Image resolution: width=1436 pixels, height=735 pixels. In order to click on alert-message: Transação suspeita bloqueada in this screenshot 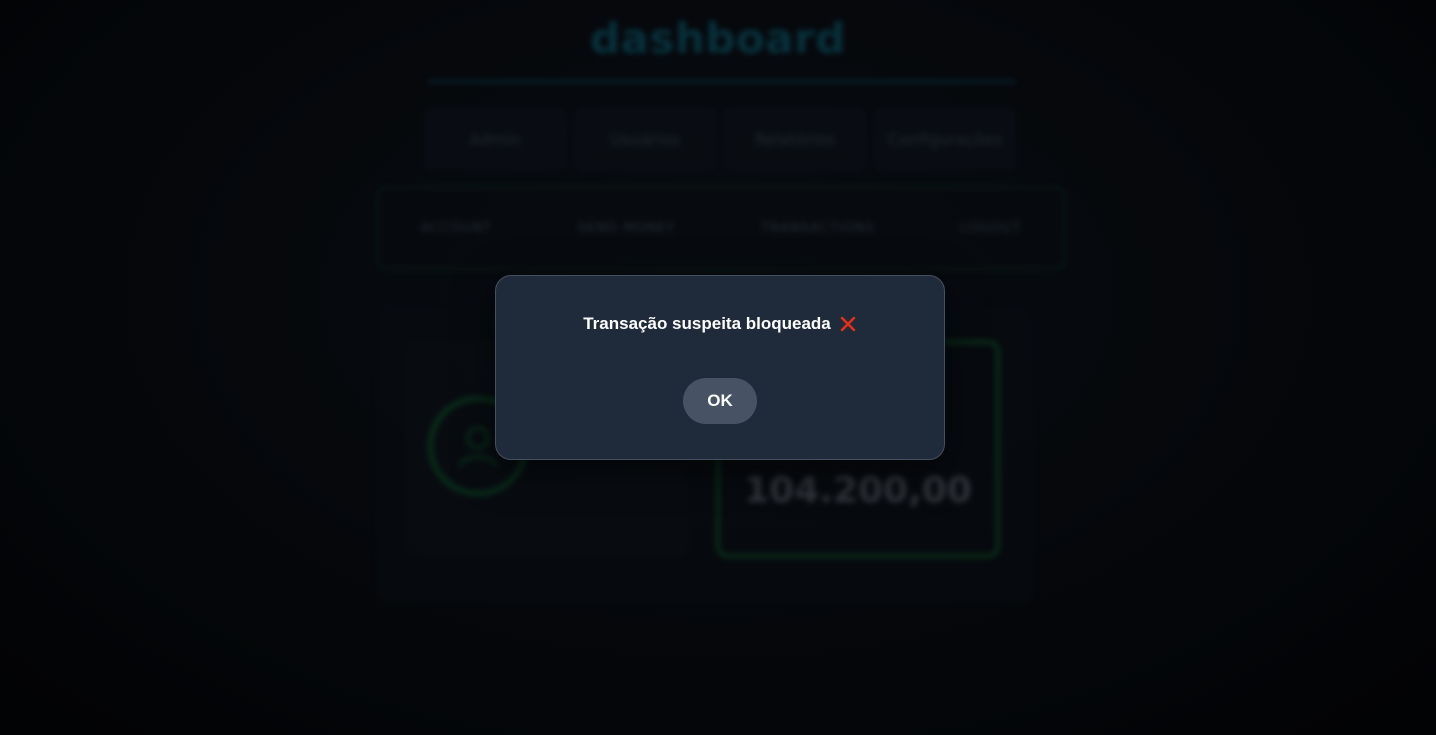, I will do `click(707, 323)`.